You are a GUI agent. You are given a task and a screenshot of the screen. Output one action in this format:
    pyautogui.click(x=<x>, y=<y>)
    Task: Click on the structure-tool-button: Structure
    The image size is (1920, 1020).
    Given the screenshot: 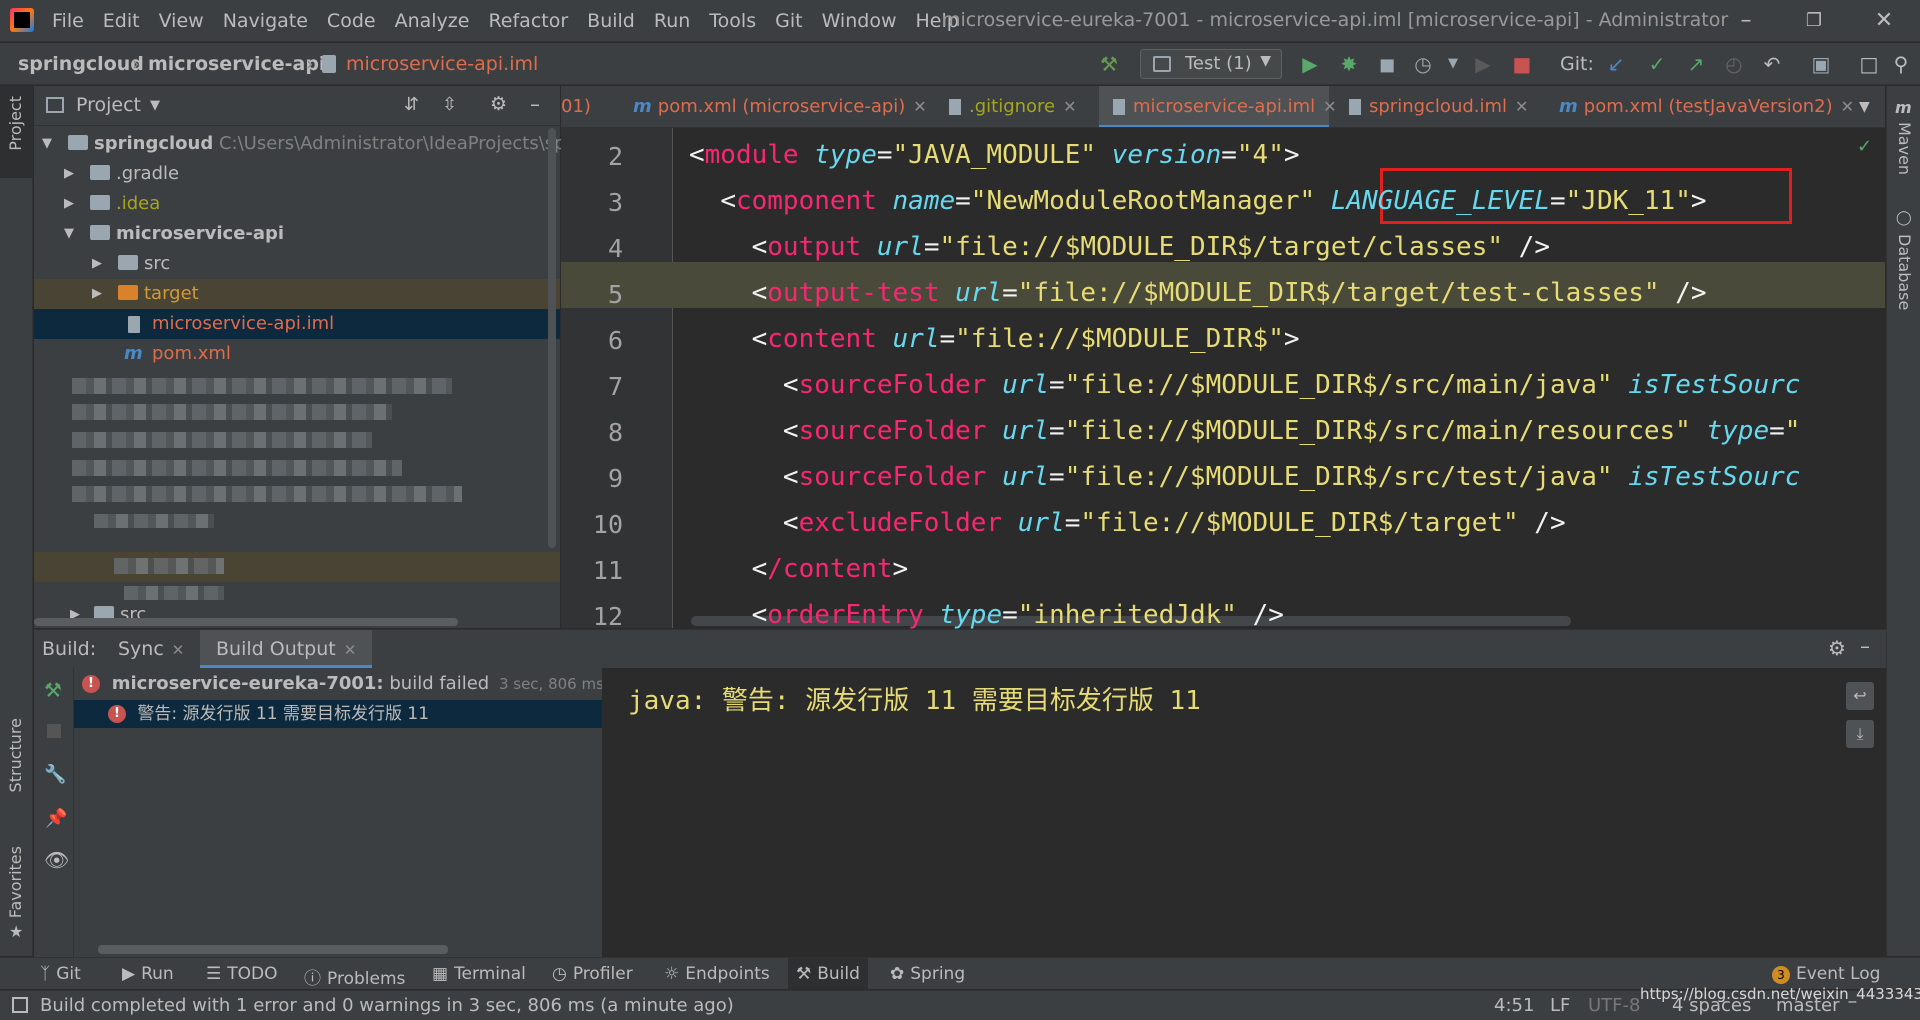 What is the action you would take?
    pyautogui.click(x=15, y=755)
    